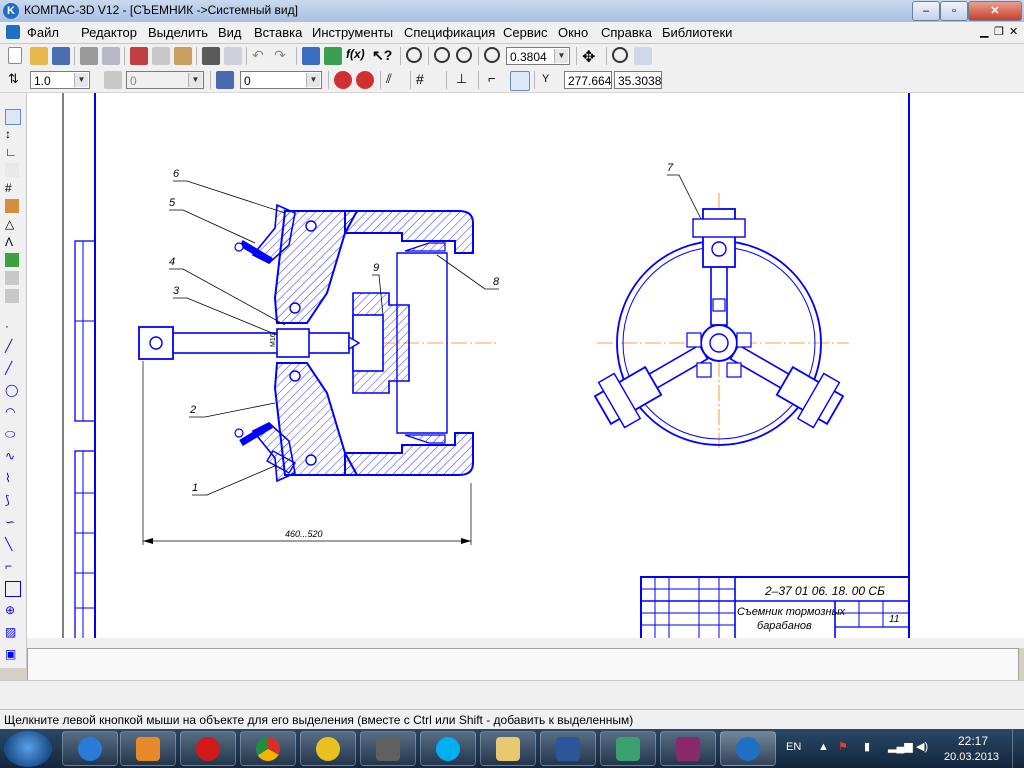 This screenshot has width=1024, height=768. Describe the element at coordinates (178, 32) in the screenshot. I see `menu-select: Выделить` at that location.